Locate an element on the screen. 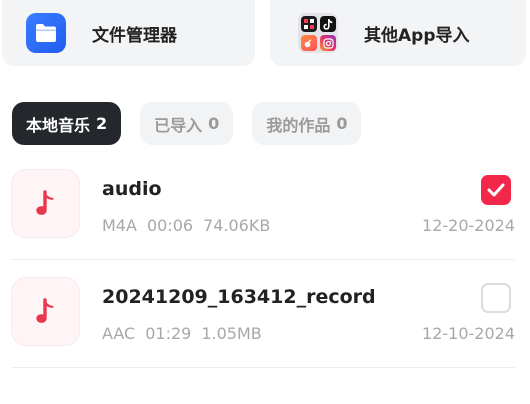 This screenshot has height=404, width=530. tab-local-music: 本地音乐 2 is located at coordinates (67, 123).